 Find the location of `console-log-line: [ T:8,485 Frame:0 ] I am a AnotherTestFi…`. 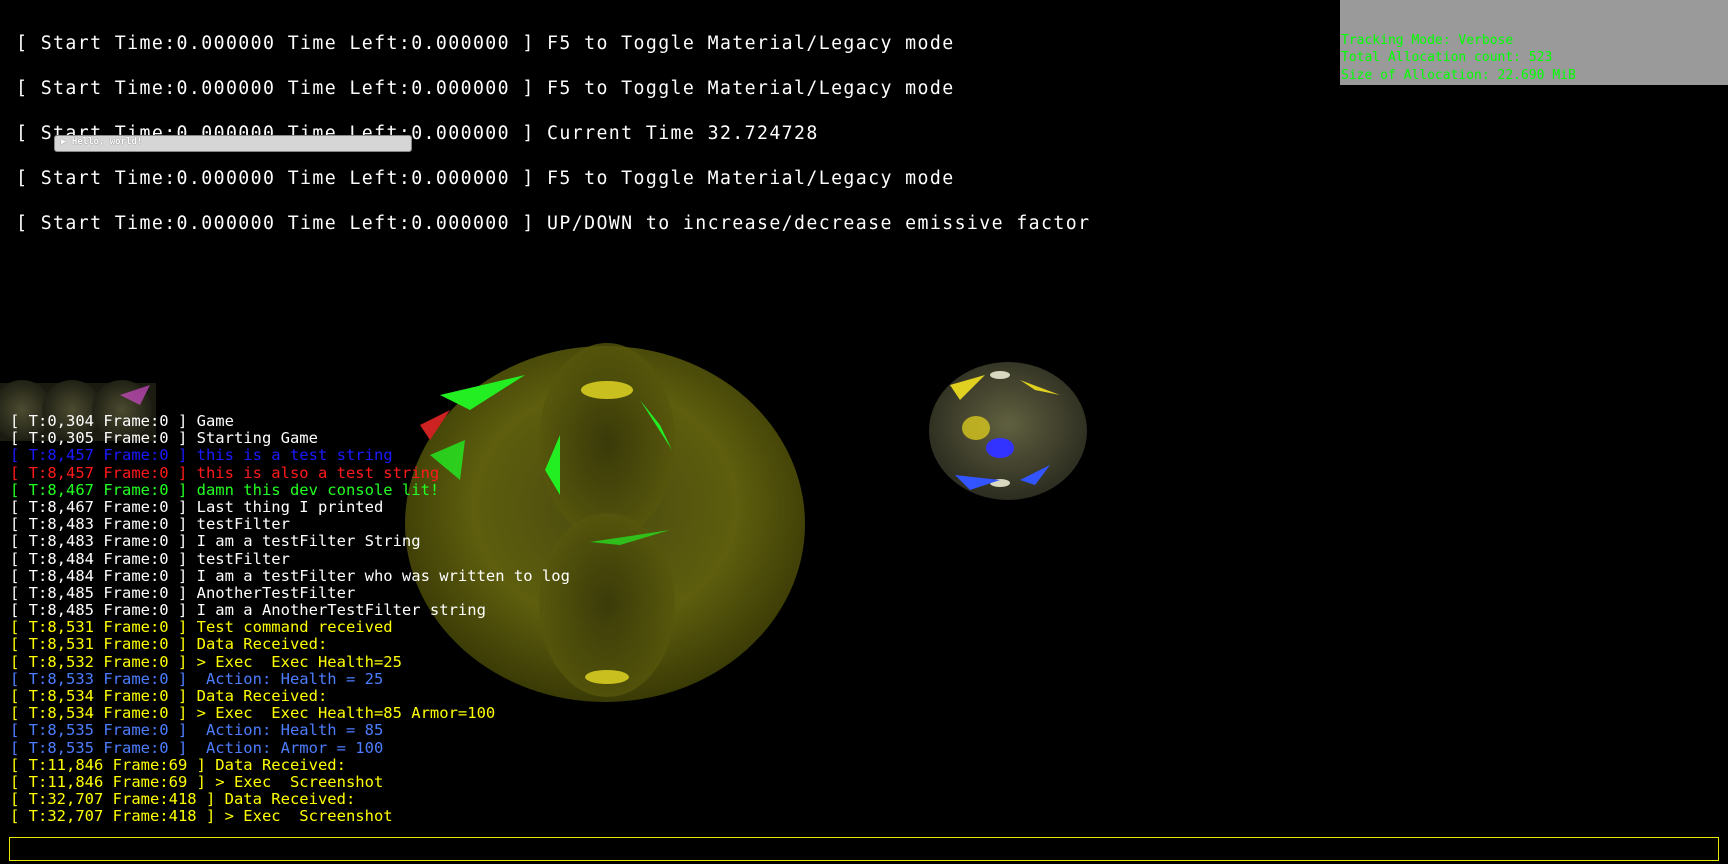

console-log-line: [ T:8,485 Frame:0 ] I am a AnotherTestFi… is located at coordinates (248, 610).